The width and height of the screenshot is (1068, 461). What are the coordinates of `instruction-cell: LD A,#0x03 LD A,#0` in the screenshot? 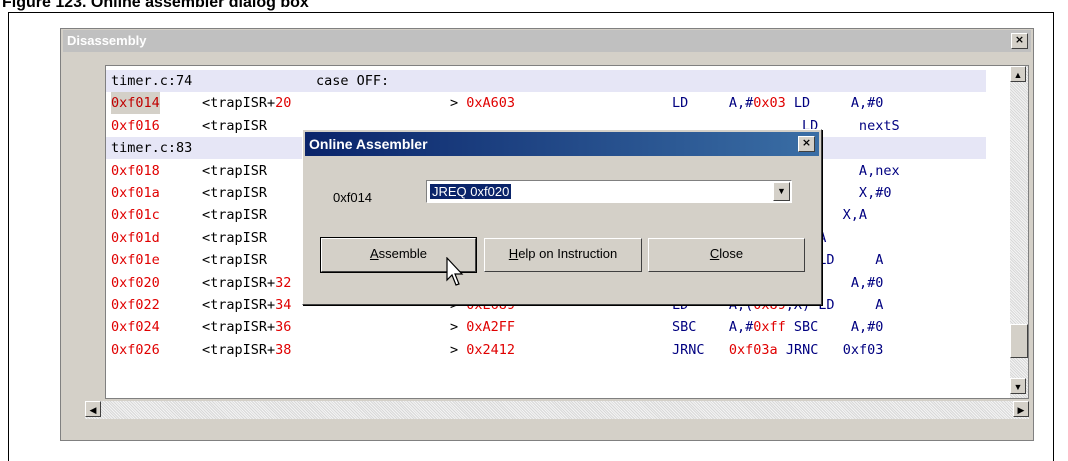 It's located at (778, 103).